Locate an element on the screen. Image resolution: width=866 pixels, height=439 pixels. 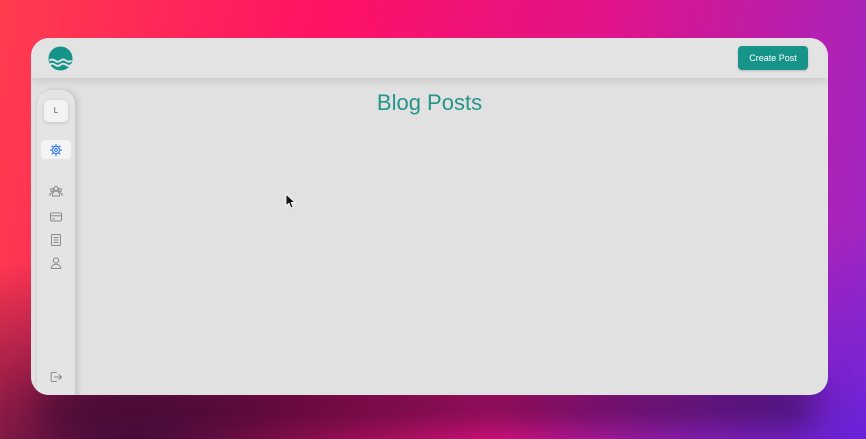
settings-icon is located at coordinates (56, 150).